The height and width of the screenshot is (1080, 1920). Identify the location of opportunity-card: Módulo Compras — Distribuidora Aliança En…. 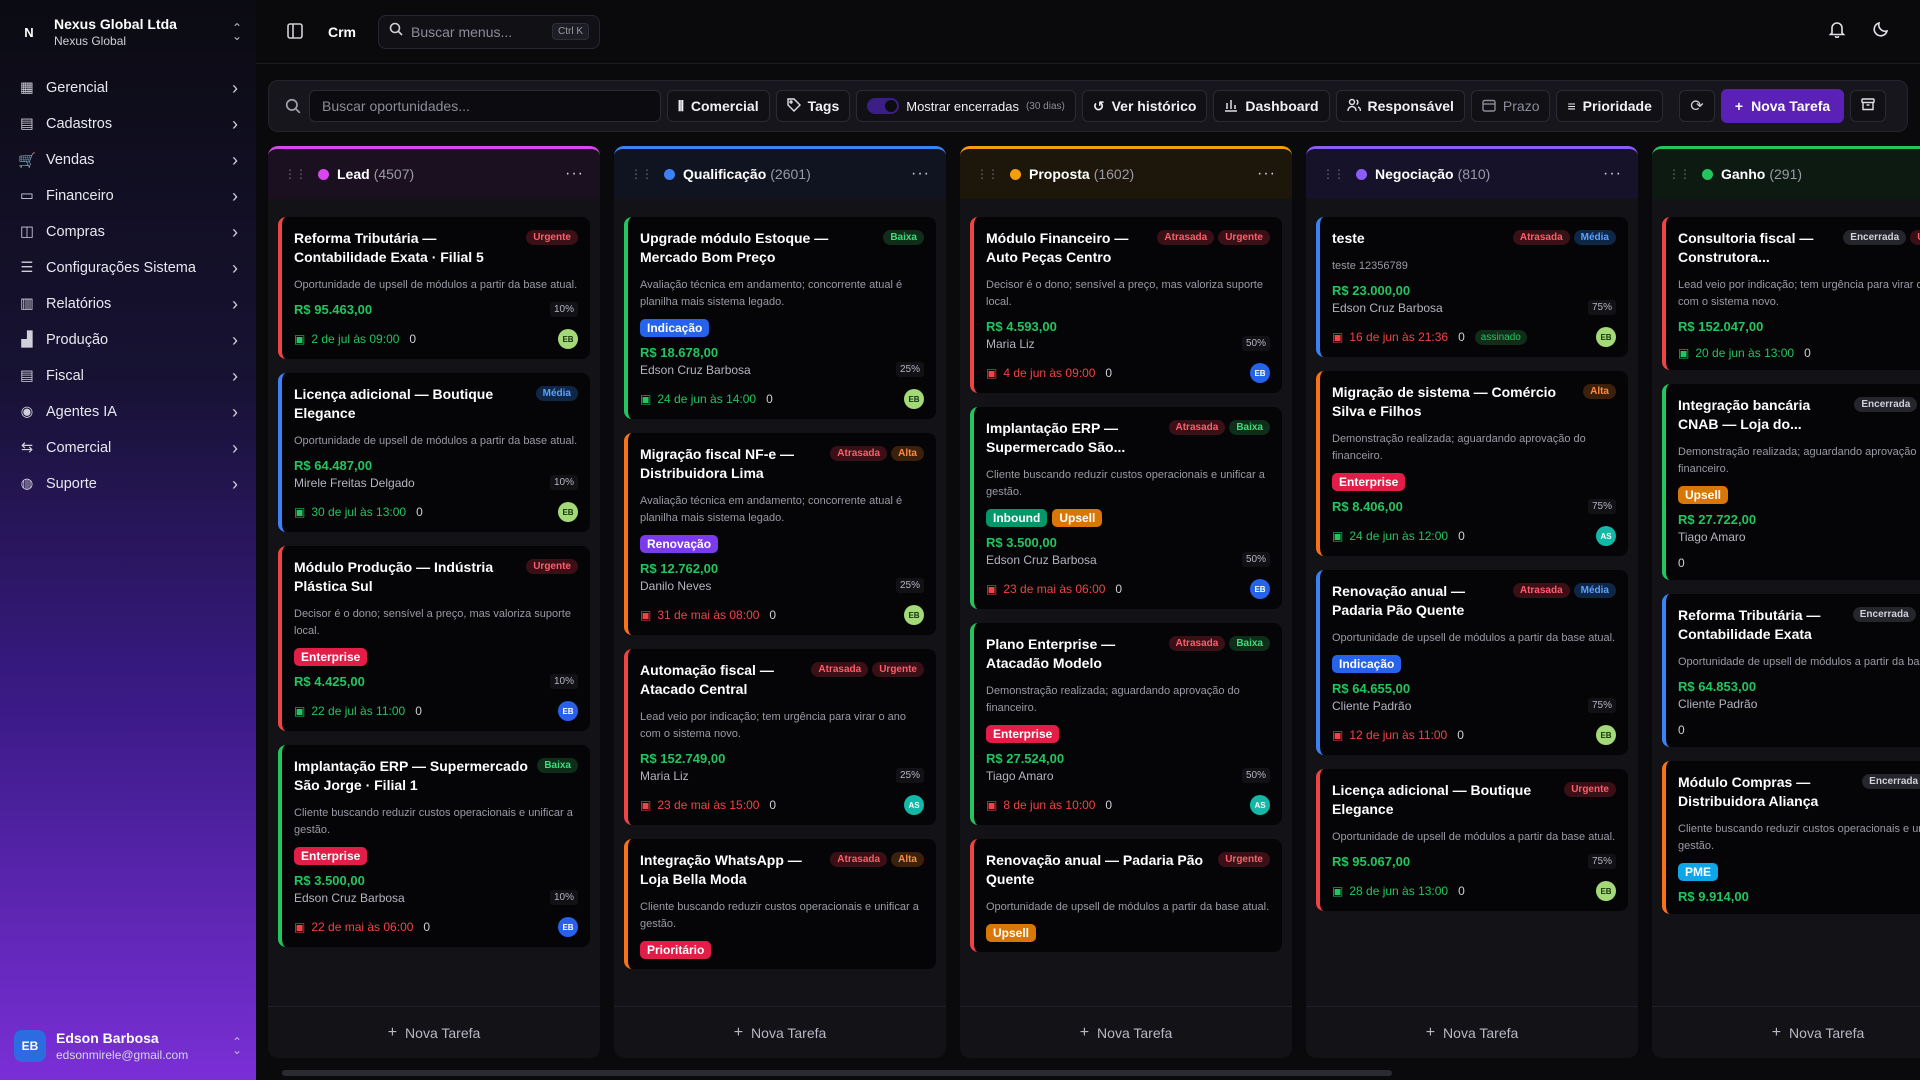
(1791, 837).